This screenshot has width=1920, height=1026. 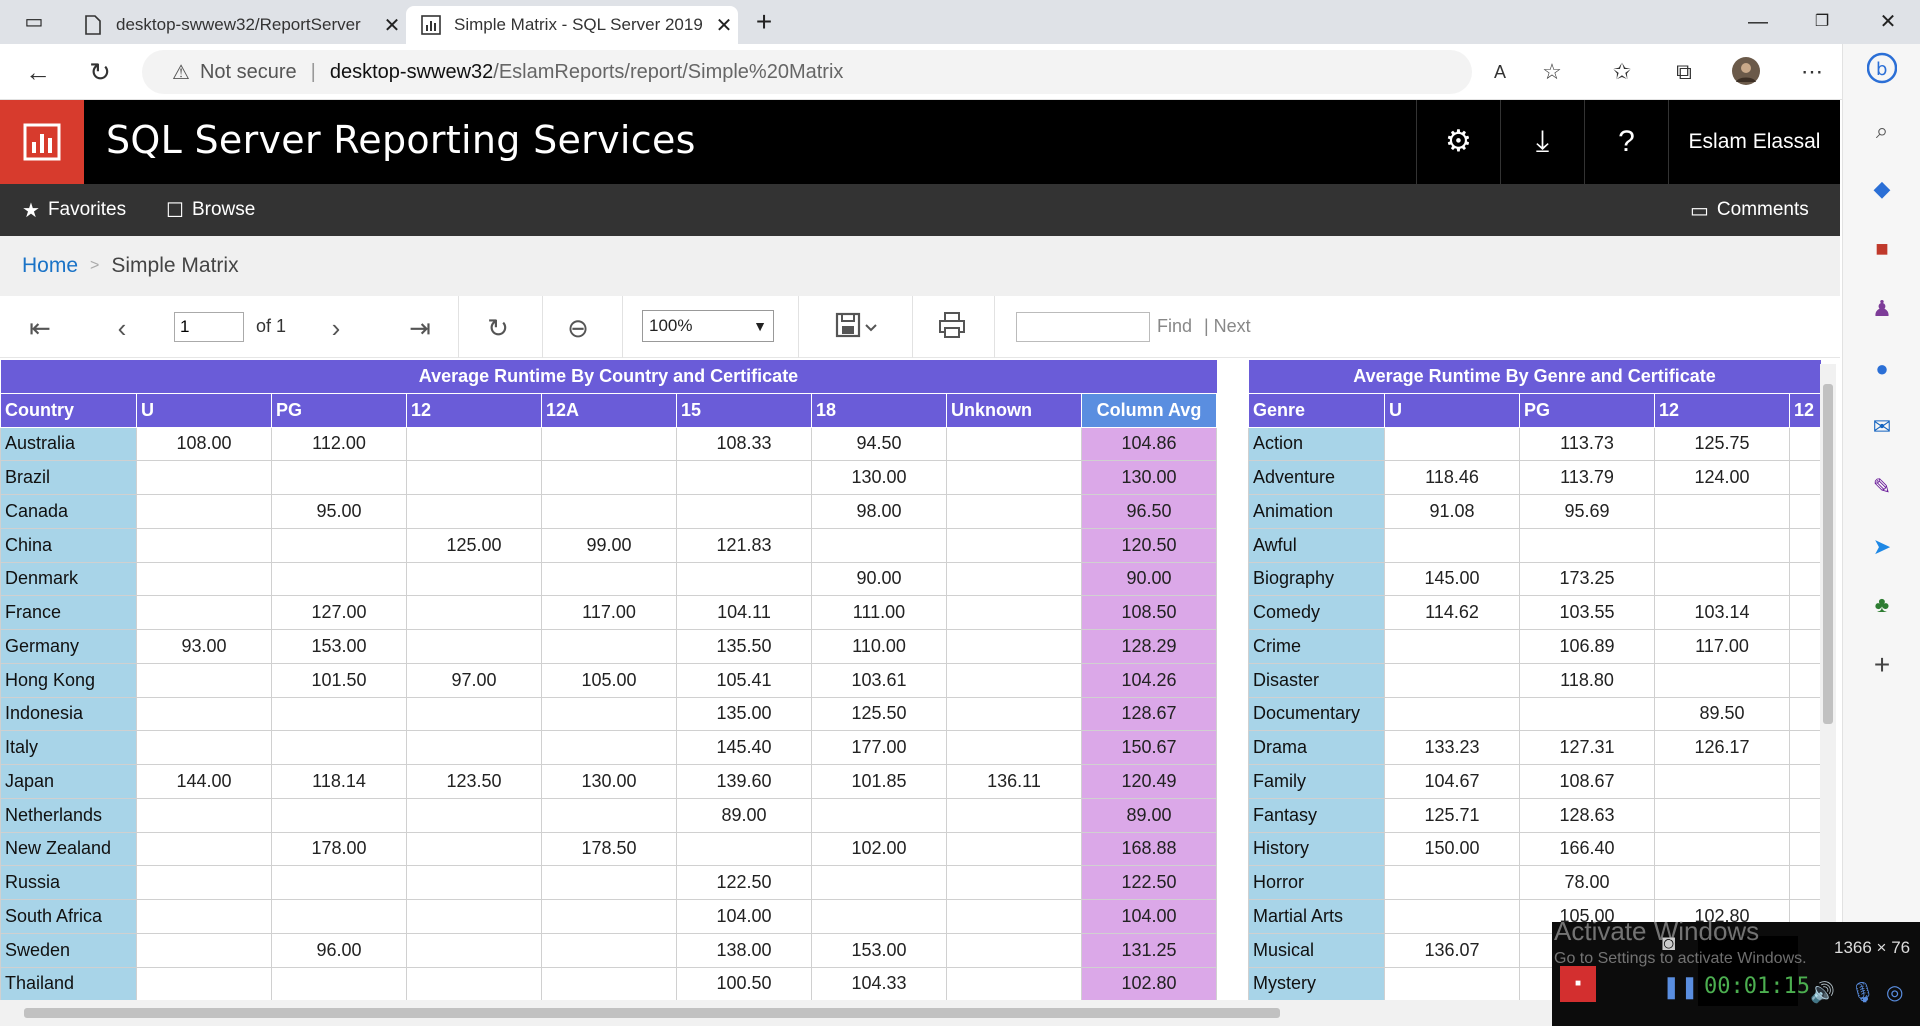 What do you see at coordinates (1722, 410) in the screenshot?
I see `column-header: 12` at bounding box center [1722, 410].